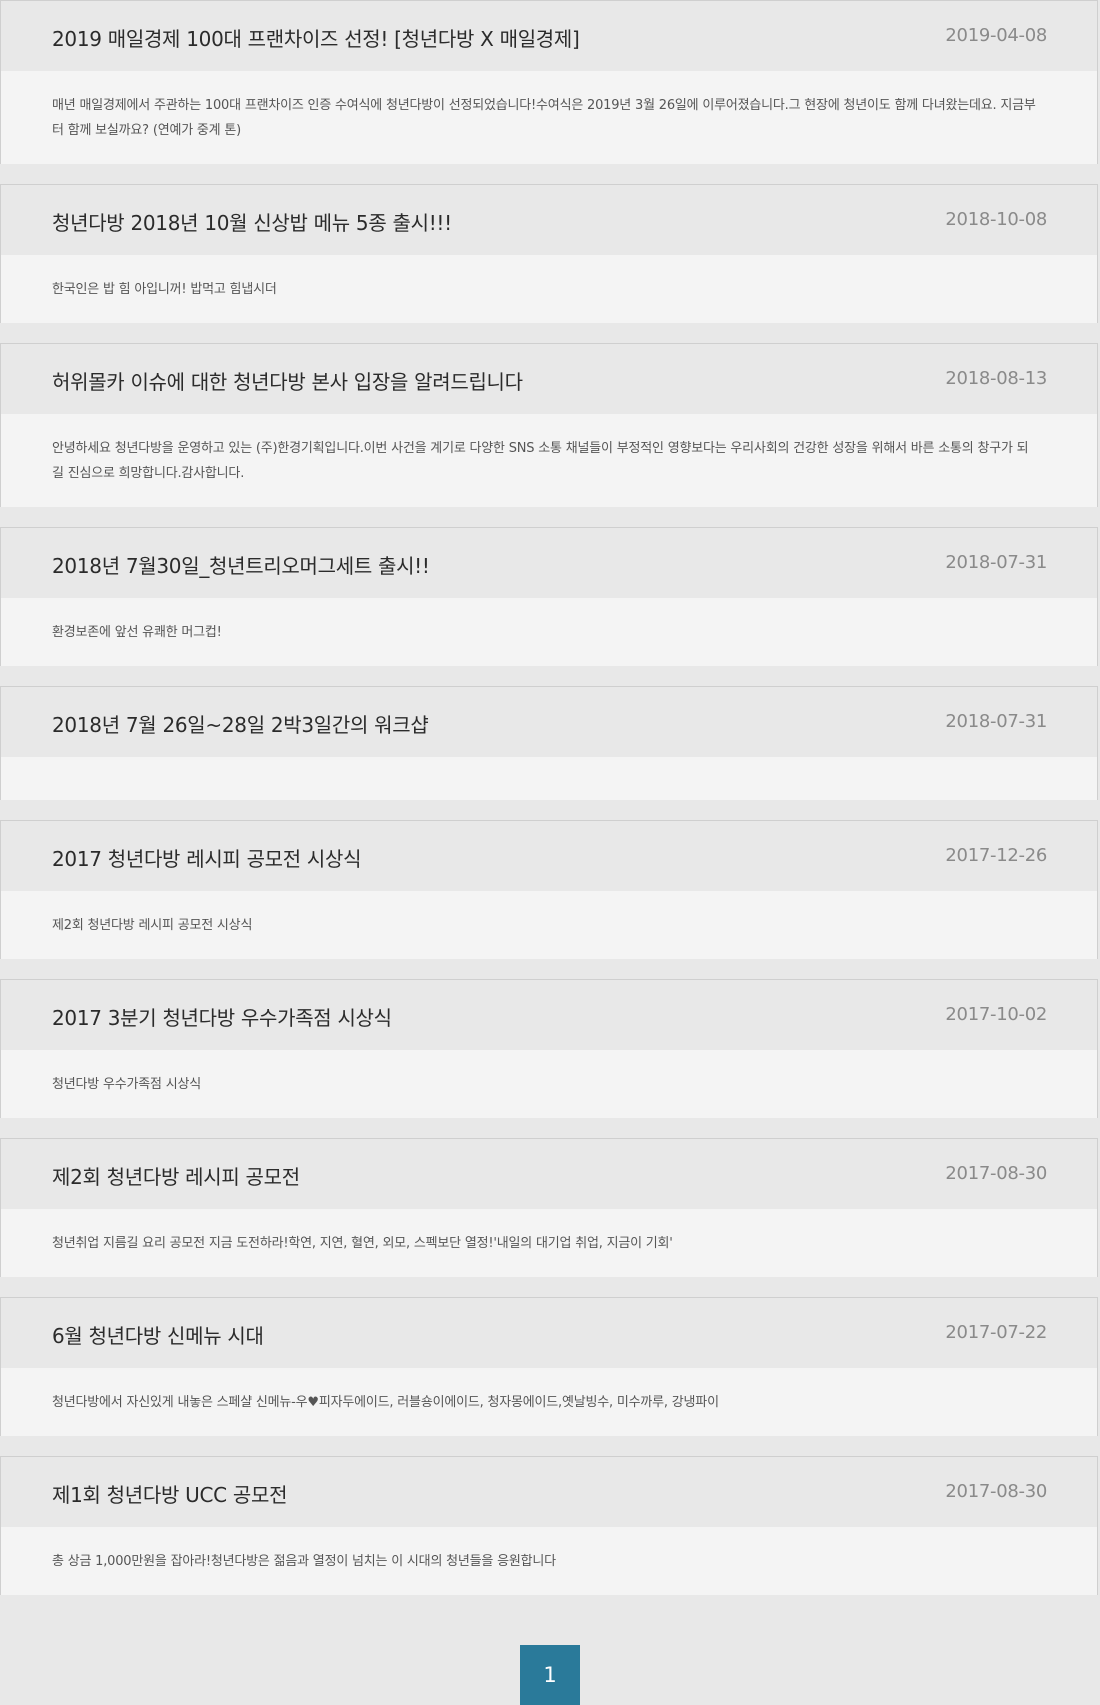  What do you see at coordinates (996, 378) in the screenshot?
I see `notice-date: 2018-08-13` at bounding box center [996, 378].